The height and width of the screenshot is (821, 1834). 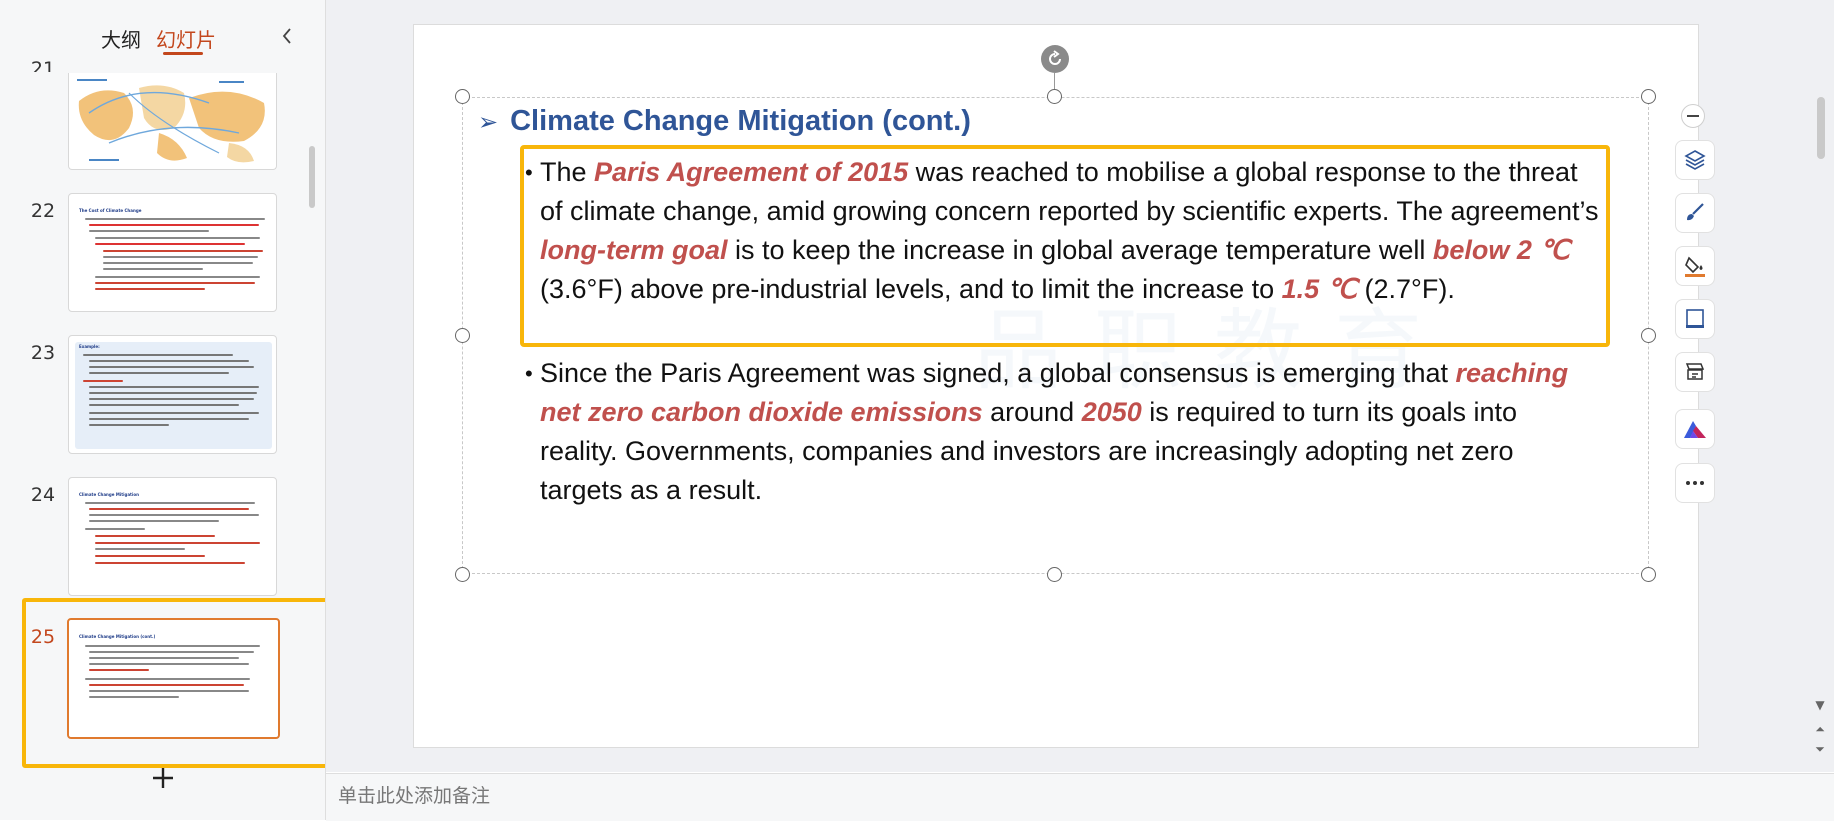 I want to click on notes-placeholder: 单击此处添加备注, so click(x=414, y=794).